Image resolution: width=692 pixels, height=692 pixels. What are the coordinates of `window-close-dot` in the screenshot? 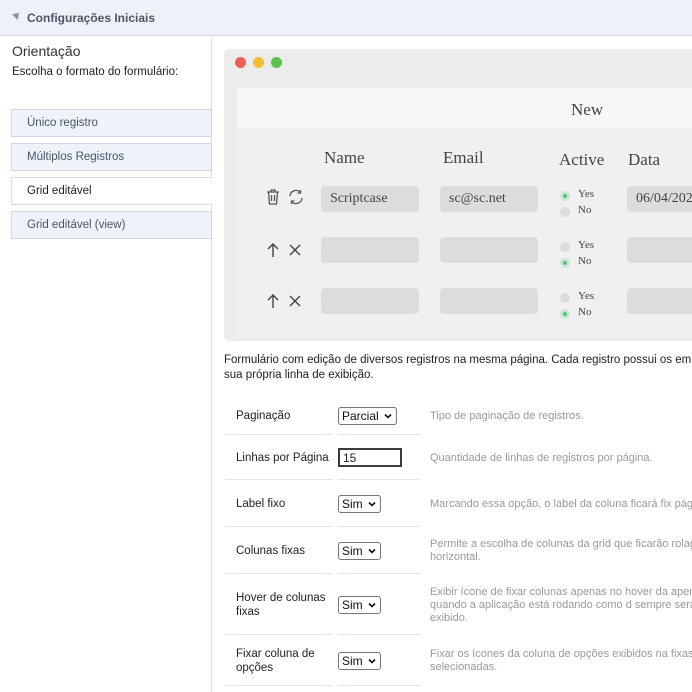 It's located at (240, 62).